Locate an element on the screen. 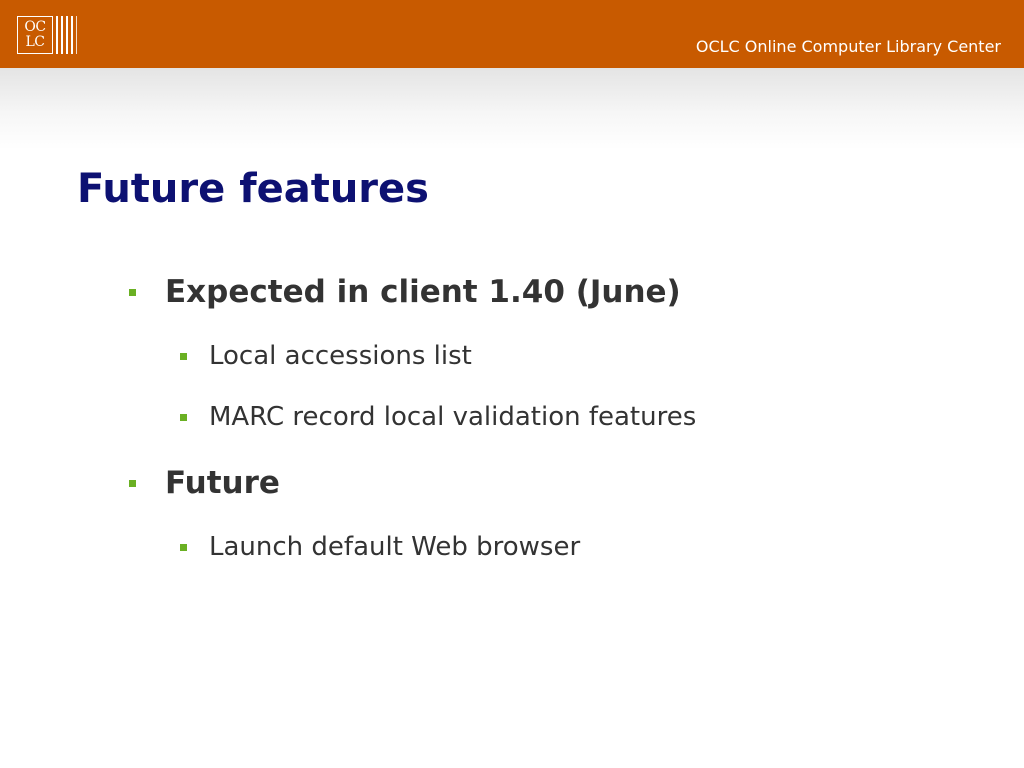 The width and height of the screenshot is (1024, 768). logo-bars is located at coordinates (68, 35).